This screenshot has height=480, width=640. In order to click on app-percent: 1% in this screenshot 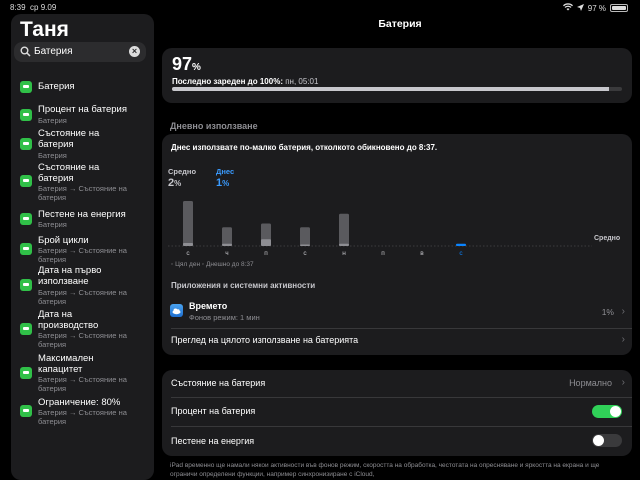, I will do `click(607, 312)`.